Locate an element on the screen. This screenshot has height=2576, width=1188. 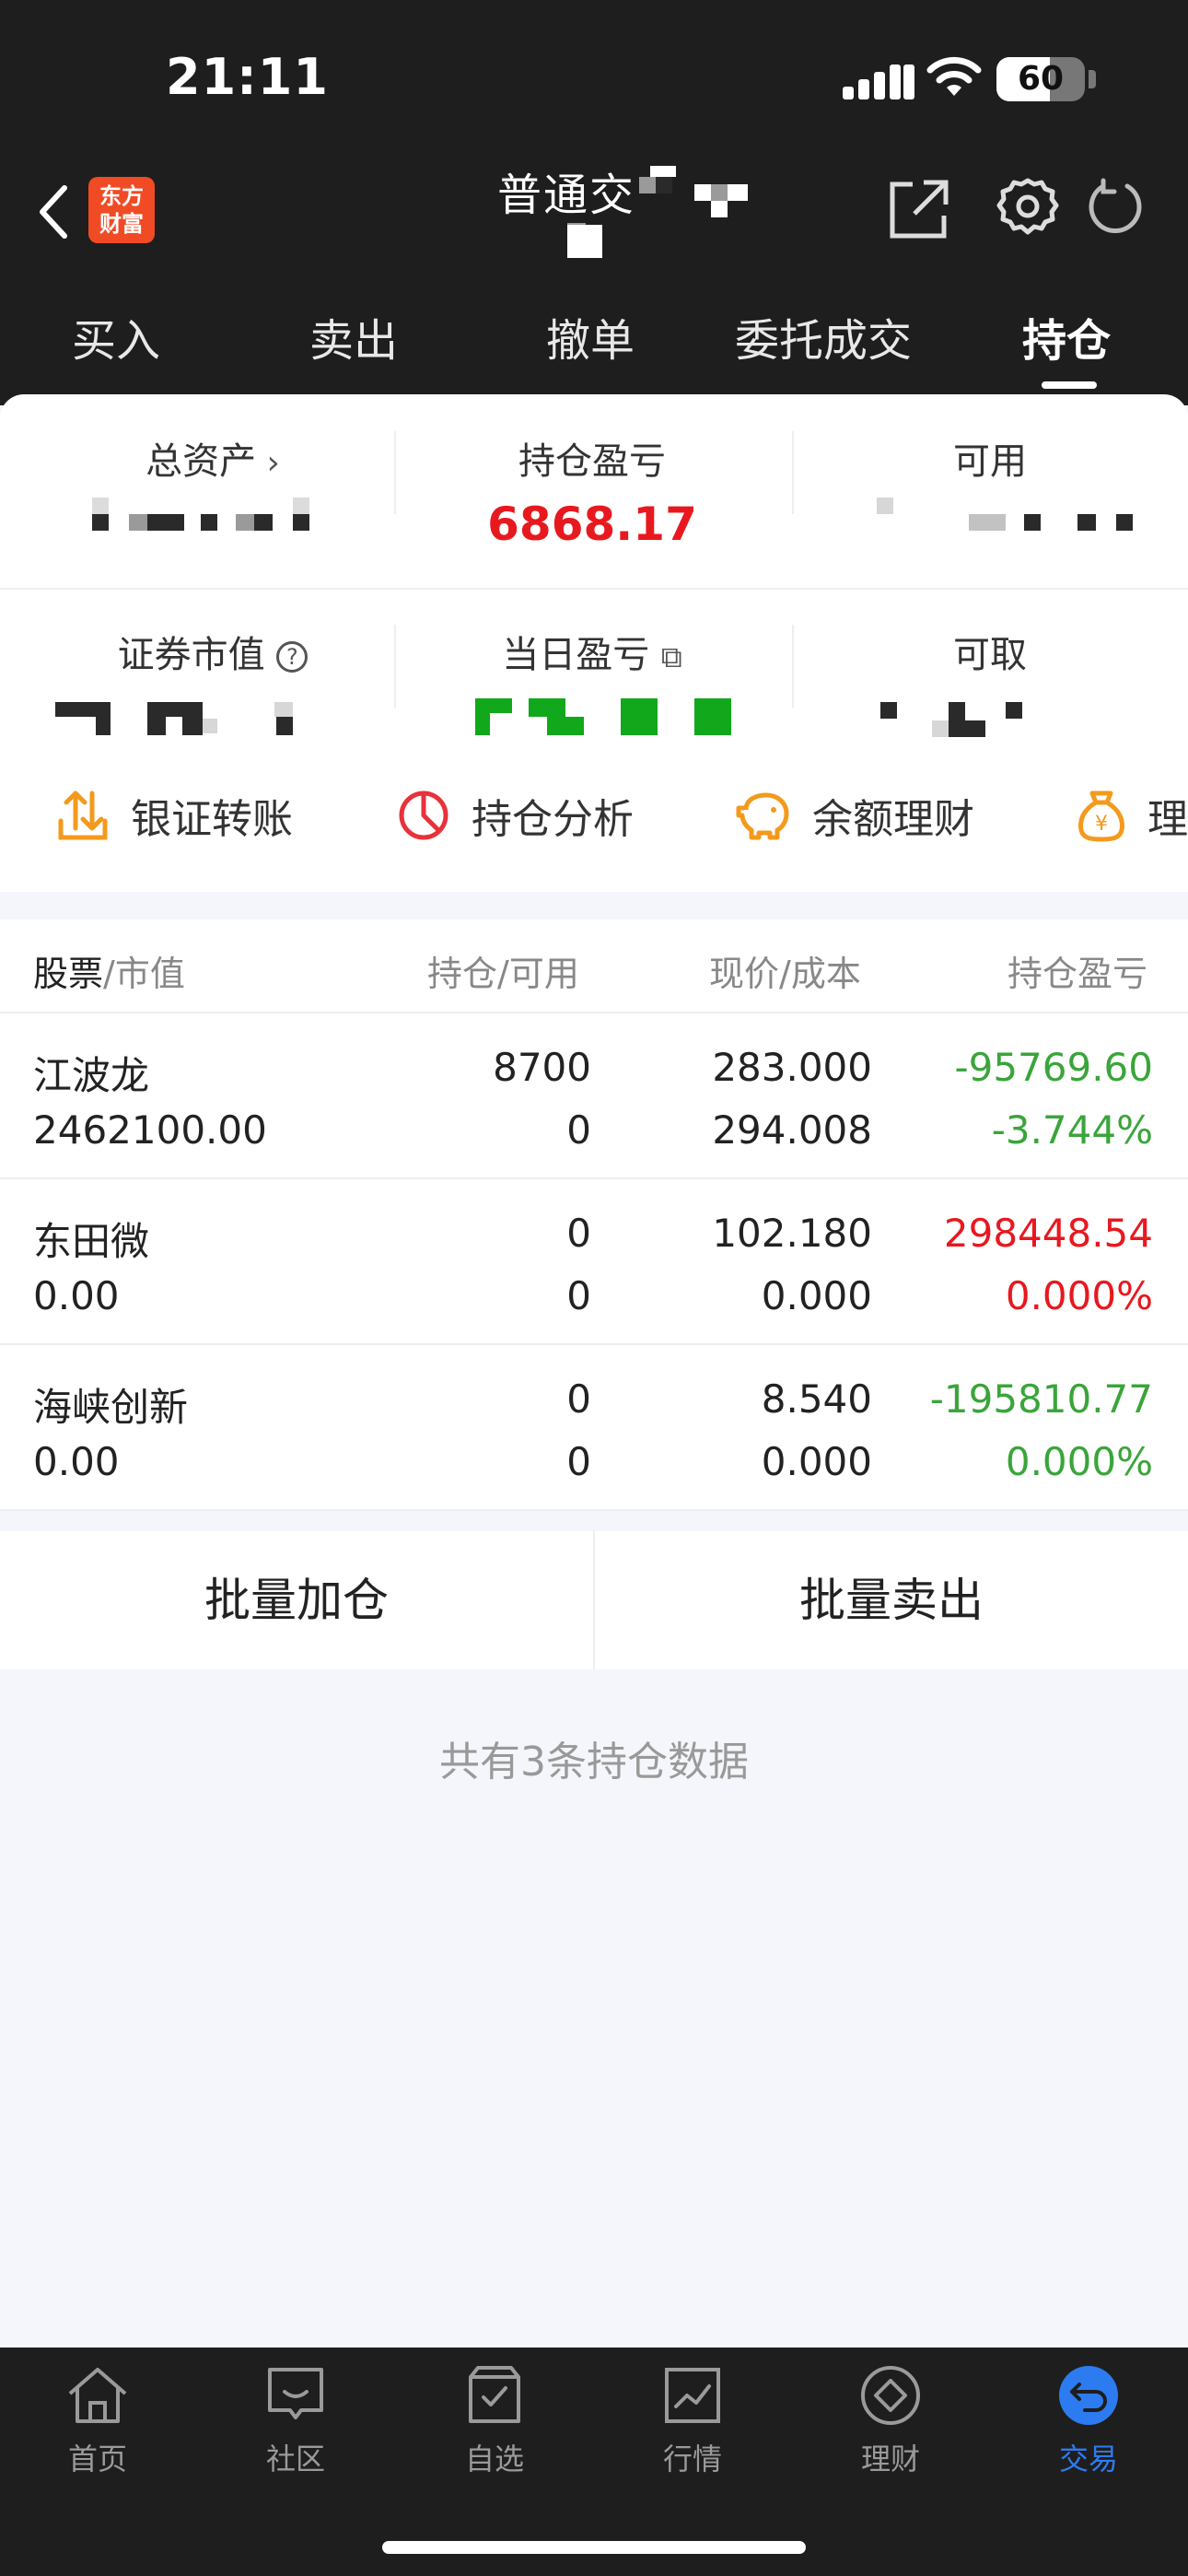
nav-bar: 东方 财富 普通交 is located at coordinates (594, 212).